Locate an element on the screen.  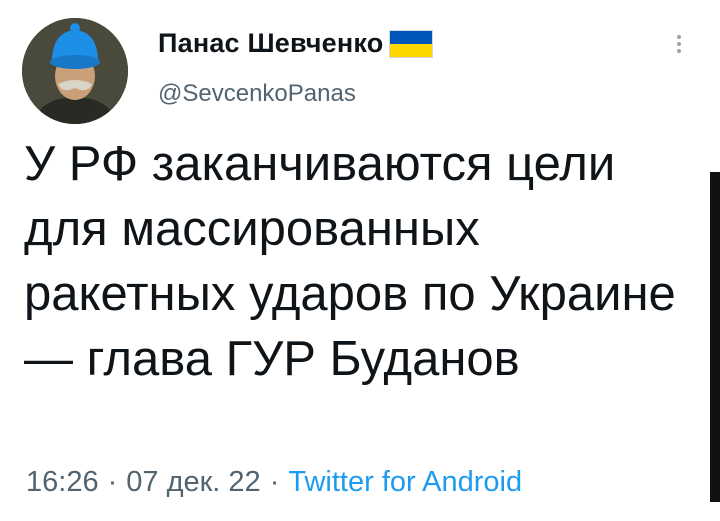
author-handle: @SevcenkoPanas is located at coordinates (257, 94).